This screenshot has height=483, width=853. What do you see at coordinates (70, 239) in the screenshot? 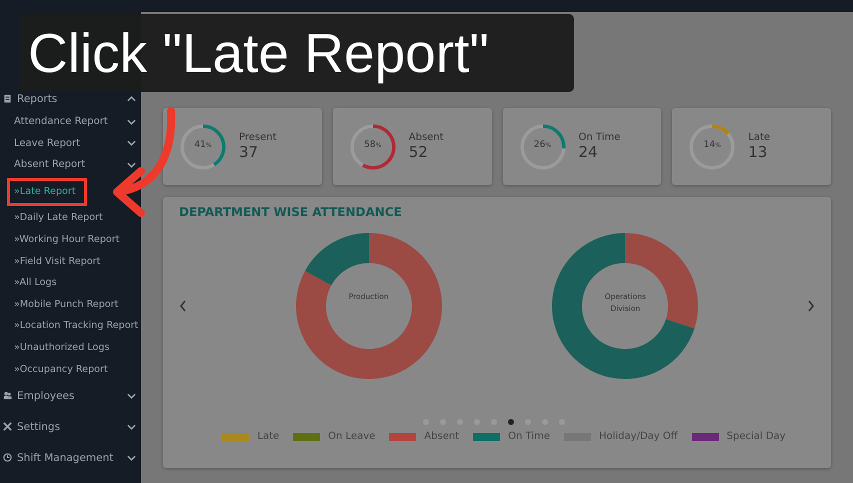
I see `sidebar-link: »Working Hour Report` at bounding box center [70, 239].